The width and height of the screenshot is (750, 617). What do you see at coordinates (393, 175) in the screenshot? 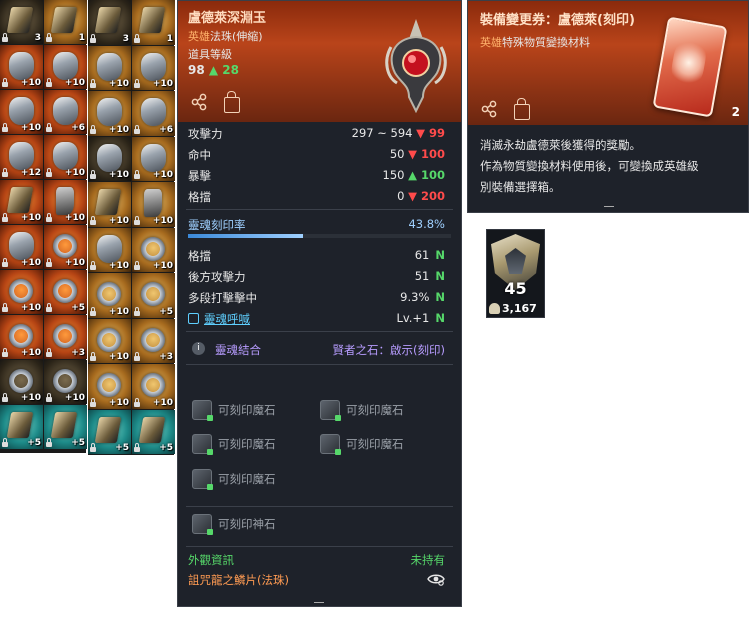
I see `stat-value: 150` at bounding box center [393, 175].